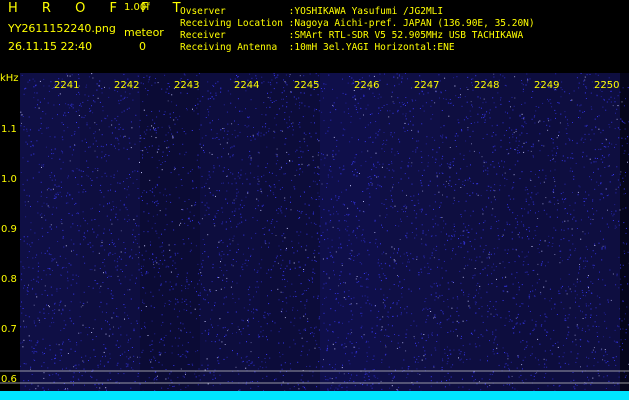 Image resolution: width=629 pixels, height=400 pixels. I want to click on x-tick-label: 2243, so click(187, 85).